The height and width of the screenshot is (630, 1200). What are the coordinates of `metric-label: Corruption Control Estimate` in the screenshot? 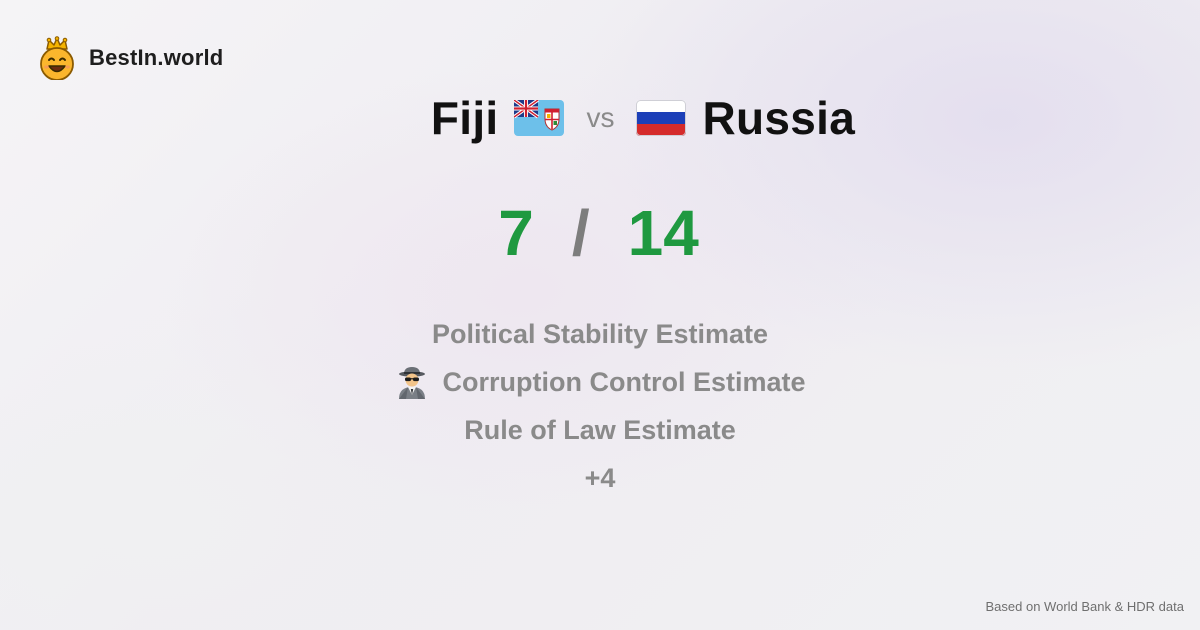 It's located at (624, 381).